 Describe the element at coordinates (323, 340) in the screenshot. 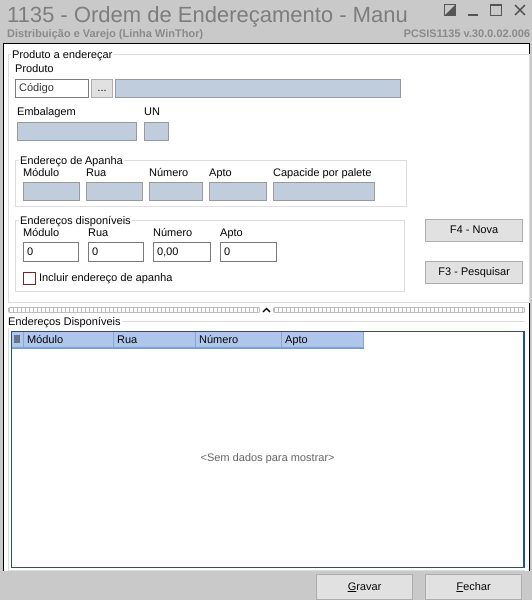

I see `column-header: Apto` at that location.